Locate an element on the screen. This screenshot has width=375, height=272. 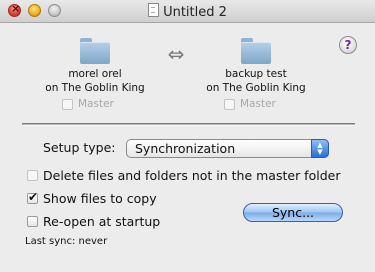
window-title: Untitled 2 is located at coordinates (187, 11).